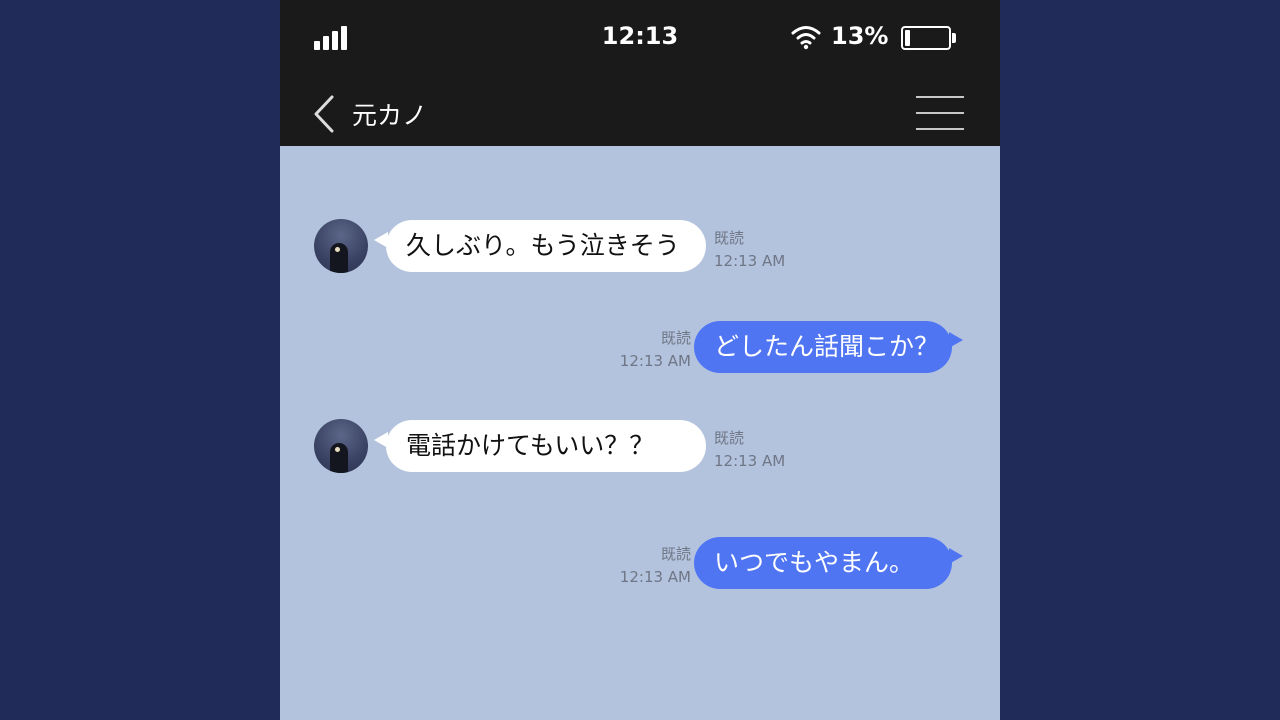 The height and width of the screenshot is (720, 1280). I want to click on wifi-icon, so click(806, 38).